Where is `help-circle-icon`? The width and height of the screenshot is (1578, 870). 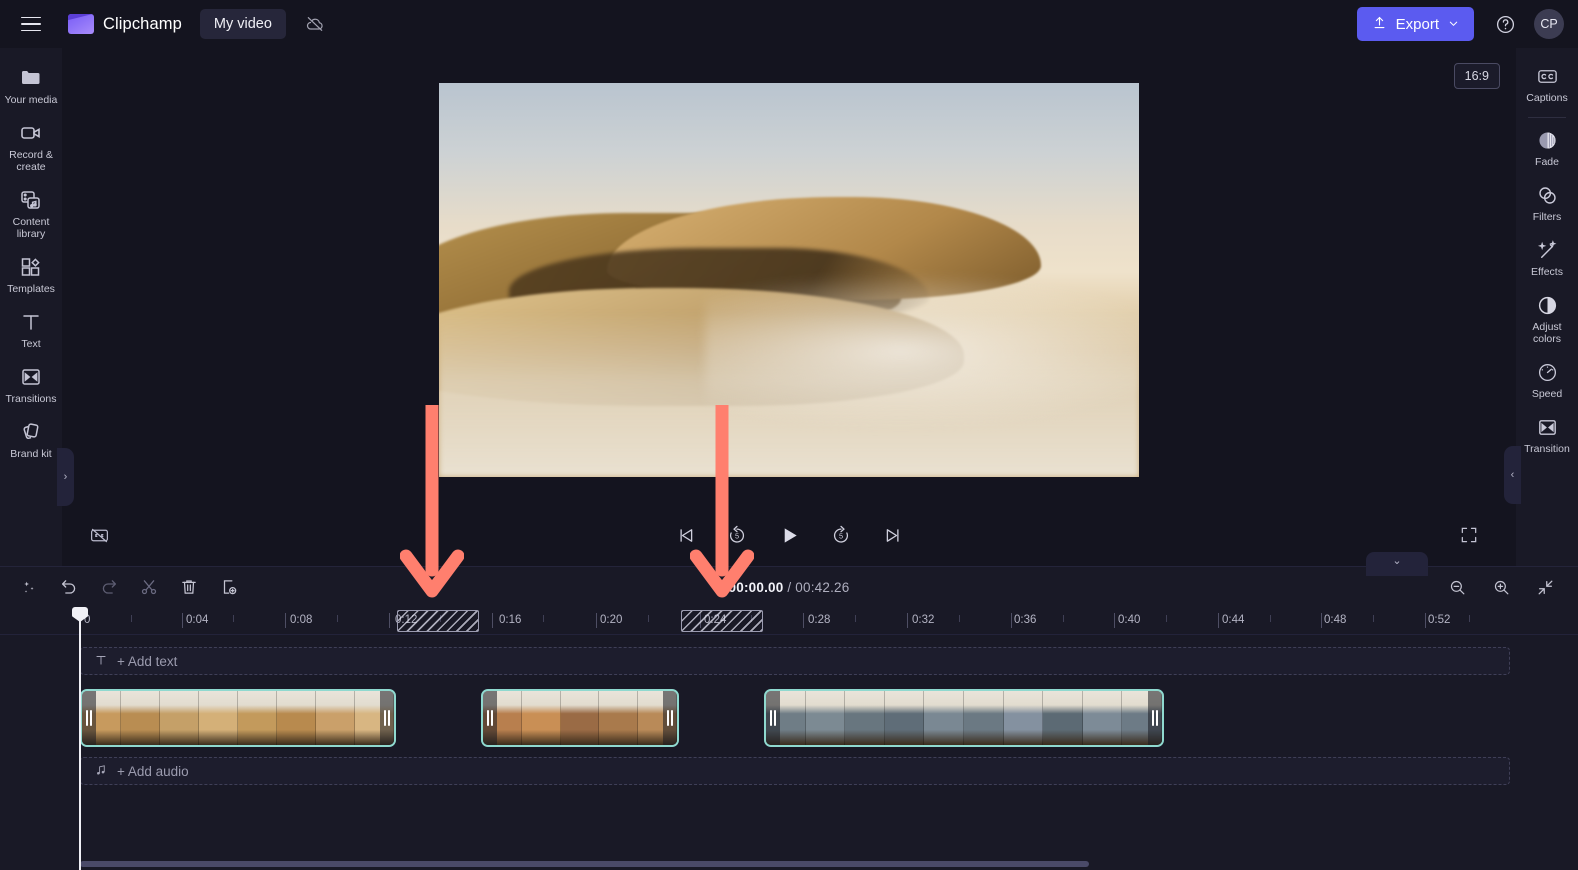 help-circle-icon is located at coordinates (1505, 24).